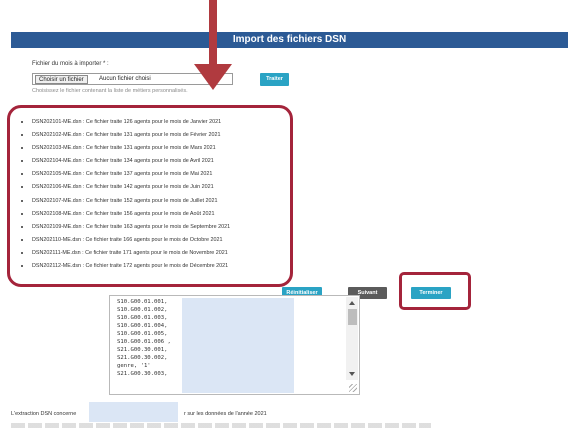 The image size is (568, 428). Describe the element at coordinates (221, 425) in the screenshot. I see `cut-off-text` at that location.